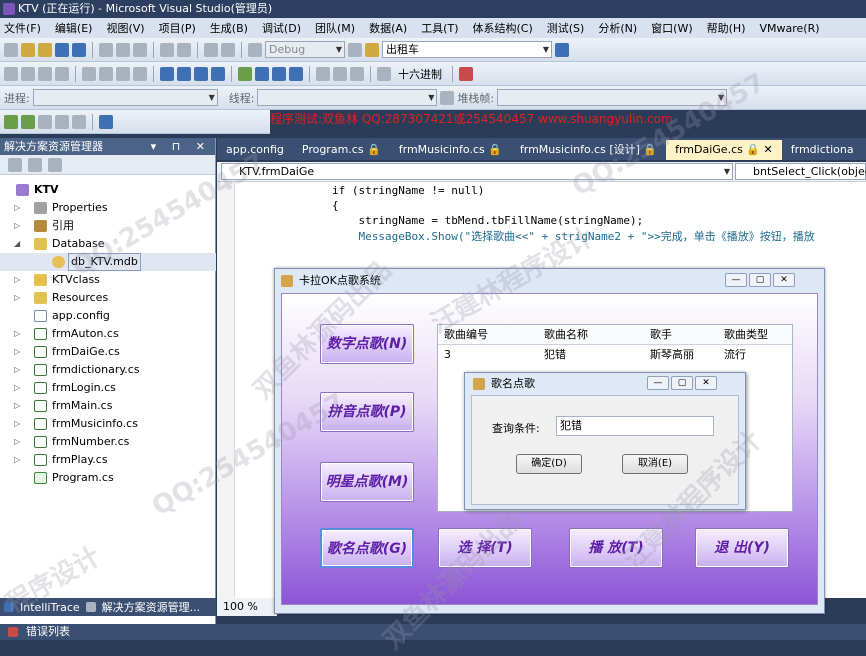 The height and width of the screenshot is (656, 866). Describe the element at coordinates (229, 28) in the screenshot. I see `menu-build: 生成(B)` at that location.